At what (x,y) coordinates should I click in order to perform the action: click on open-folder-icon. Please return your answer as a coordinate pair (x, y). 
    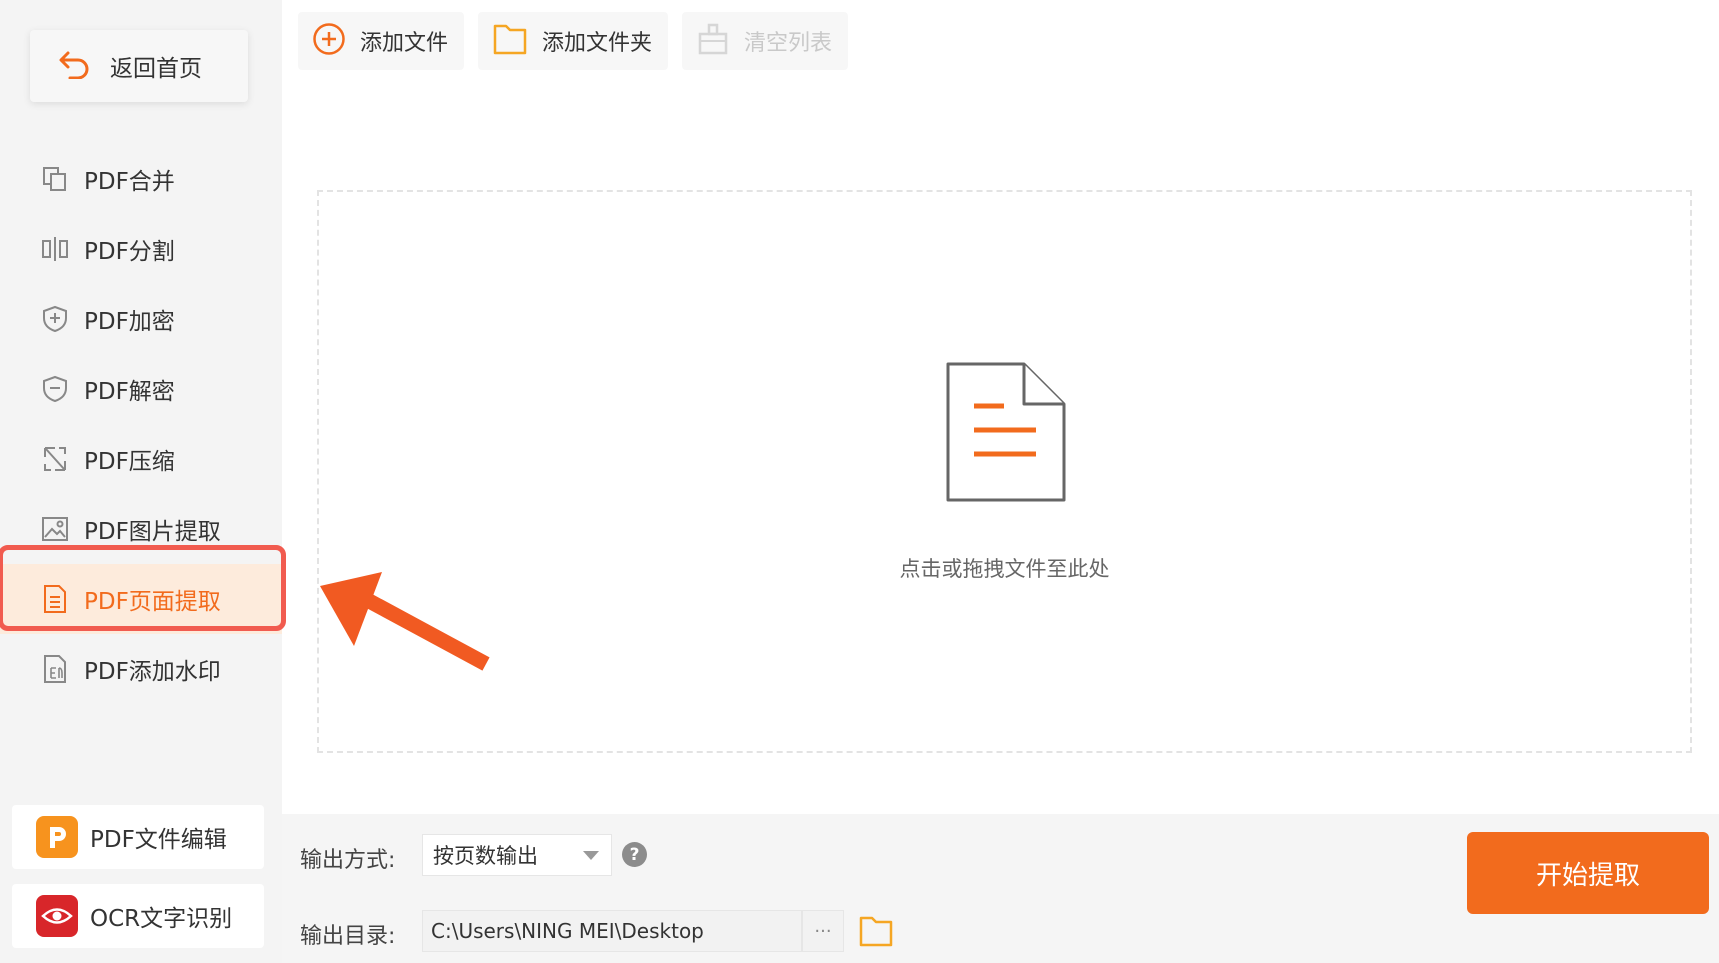
    Looking at the image, I should click on (876, 933).